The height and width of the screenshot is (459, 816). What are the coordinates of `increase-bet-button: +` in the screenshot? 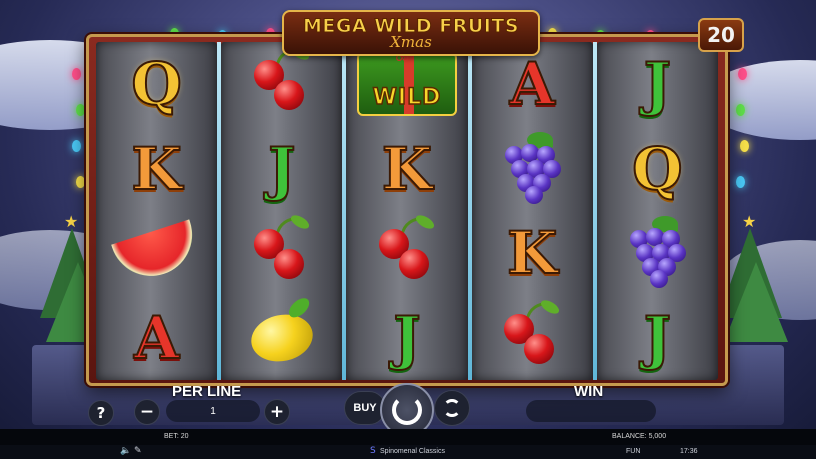 It's located at (277, 412).